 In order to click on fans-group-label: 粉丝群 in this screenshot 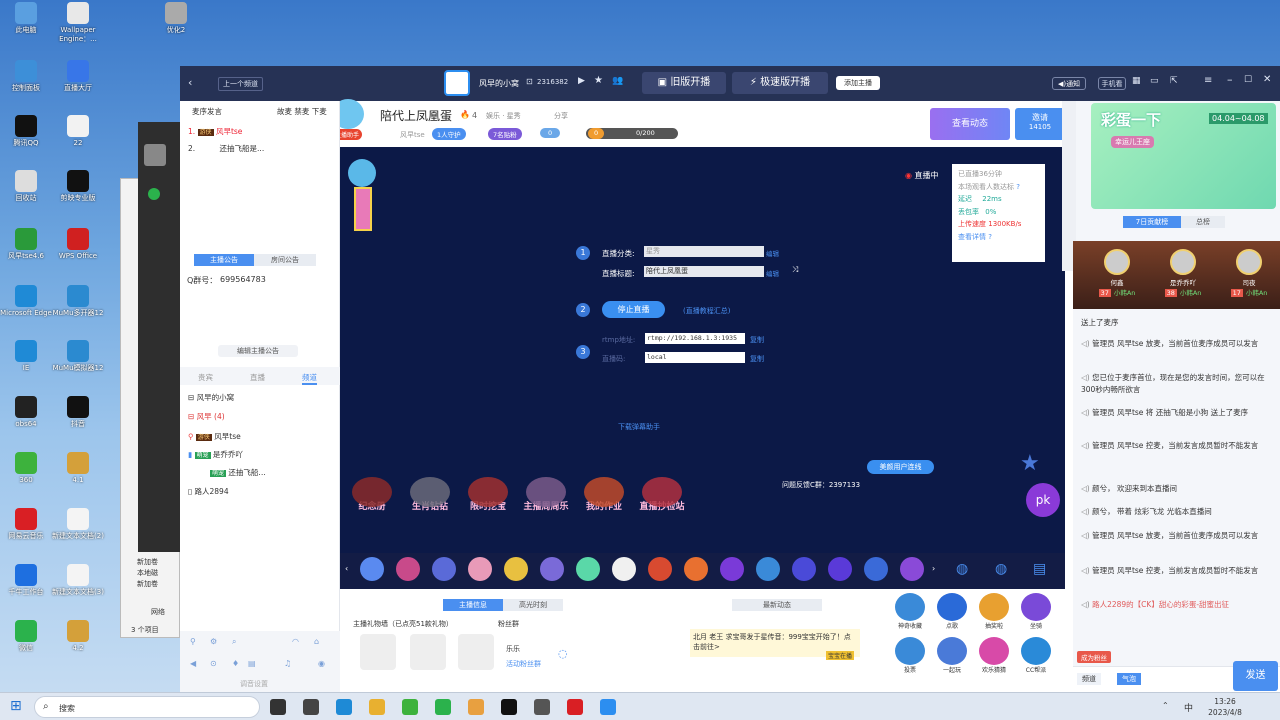, I will do `click(508, 624)`.